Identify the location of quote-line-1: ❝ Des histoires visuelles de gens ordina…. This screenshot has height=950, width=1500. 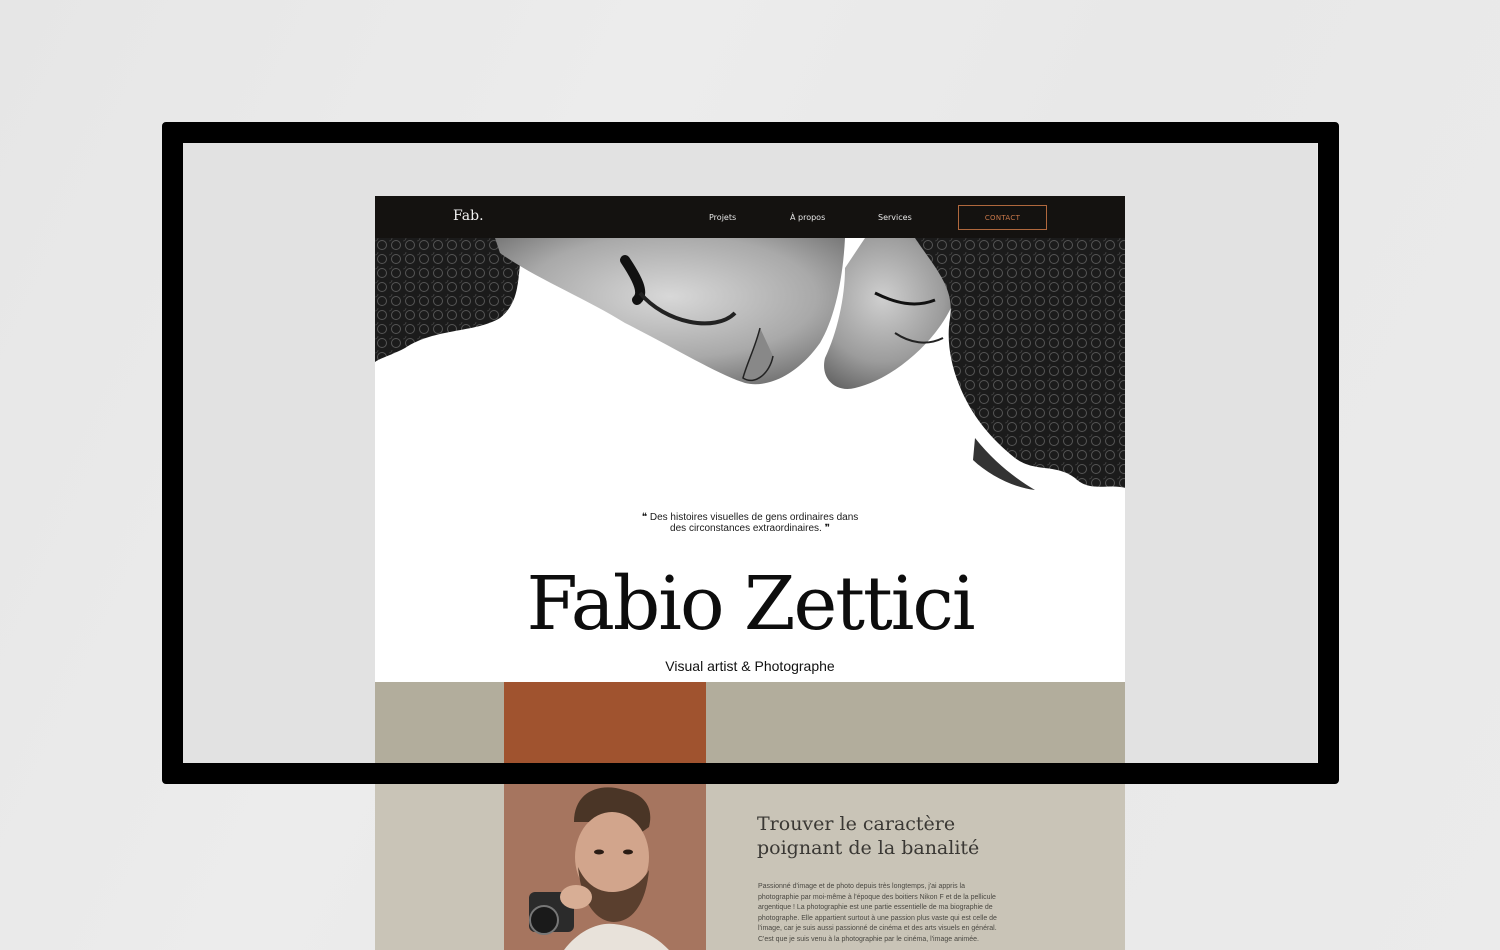
(750, 517).